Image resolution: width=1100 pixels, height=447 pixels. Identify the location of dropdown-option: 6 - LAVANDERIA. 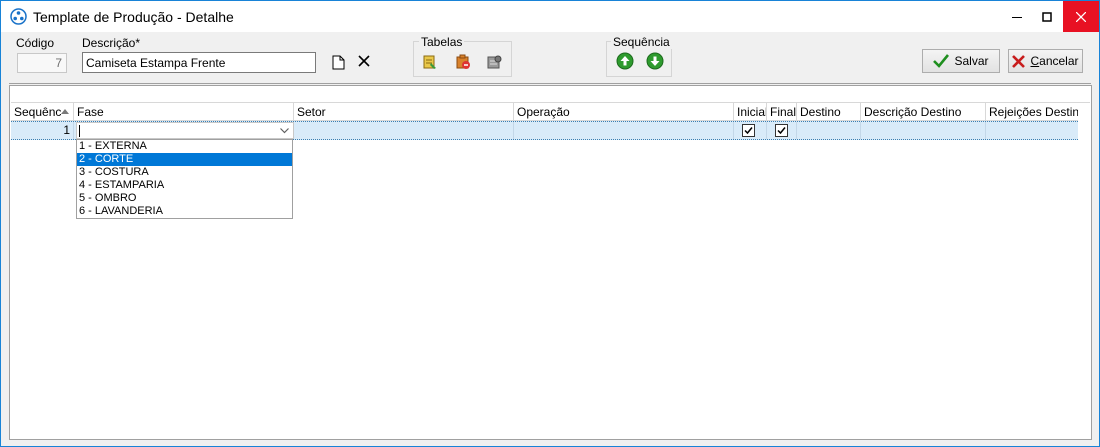
(184, 211).